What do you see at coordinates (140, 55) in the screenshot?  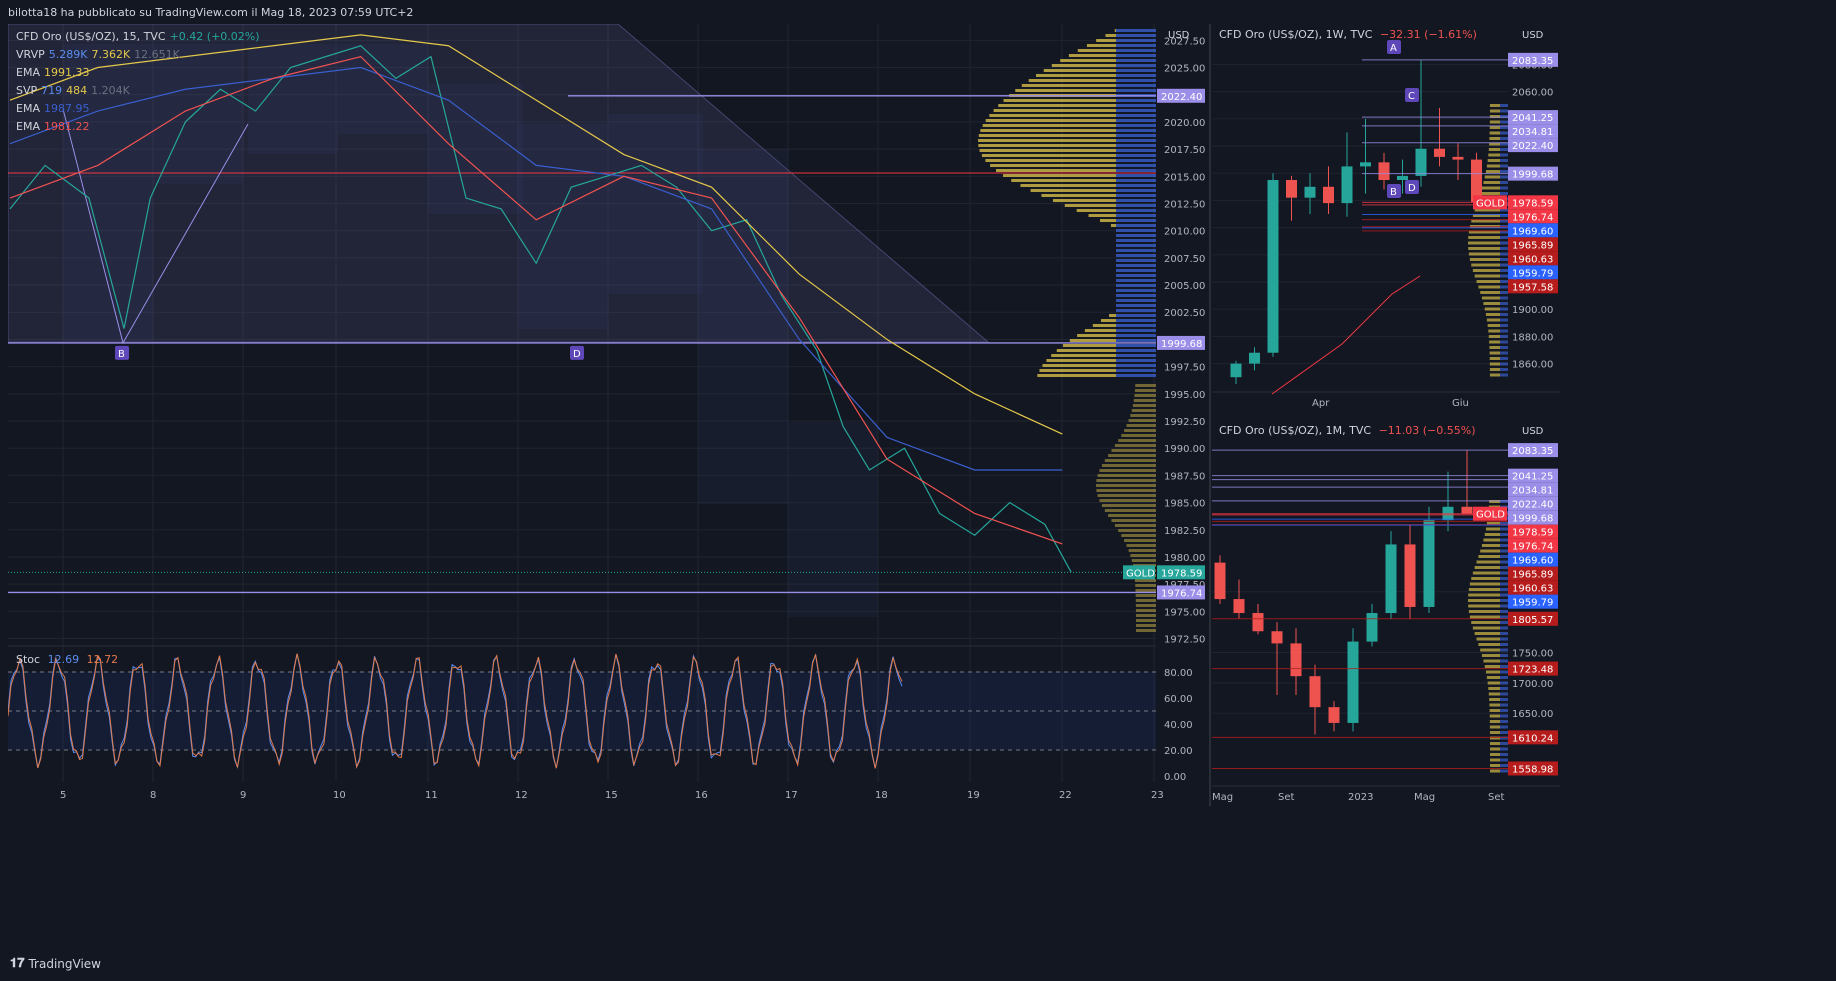 I see `legend-row: VRVP 5.289K 7.362K 12.651K` at bounding box center [140, 55].